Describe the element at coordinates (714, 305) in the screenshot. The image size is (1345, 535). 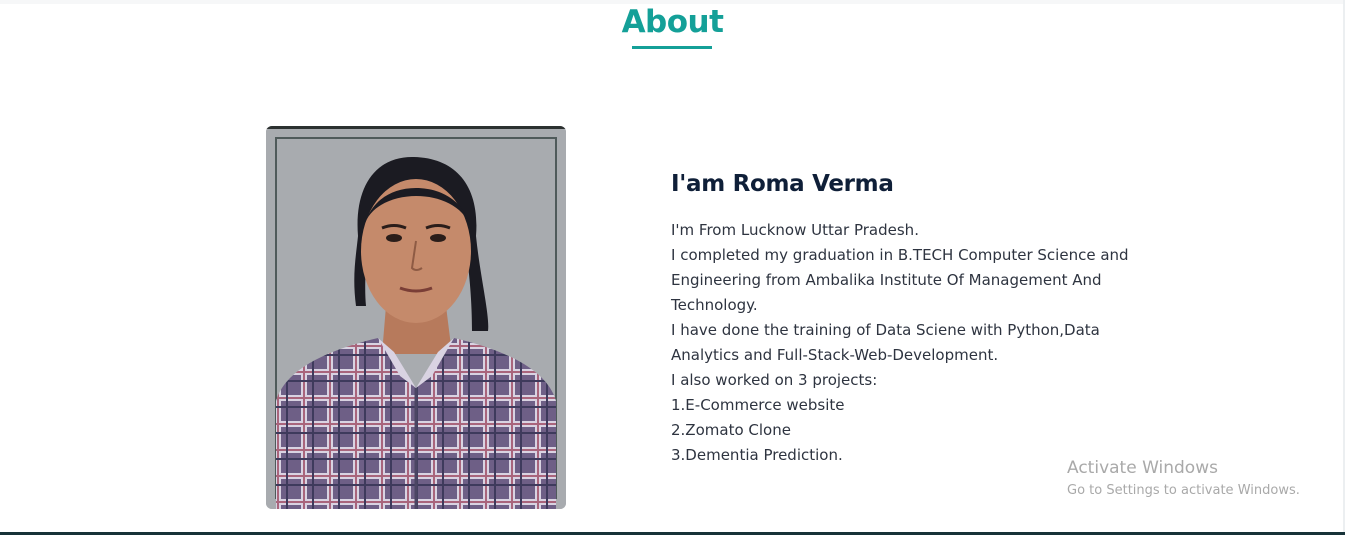
I see `bio-line: Technology.` at that location.